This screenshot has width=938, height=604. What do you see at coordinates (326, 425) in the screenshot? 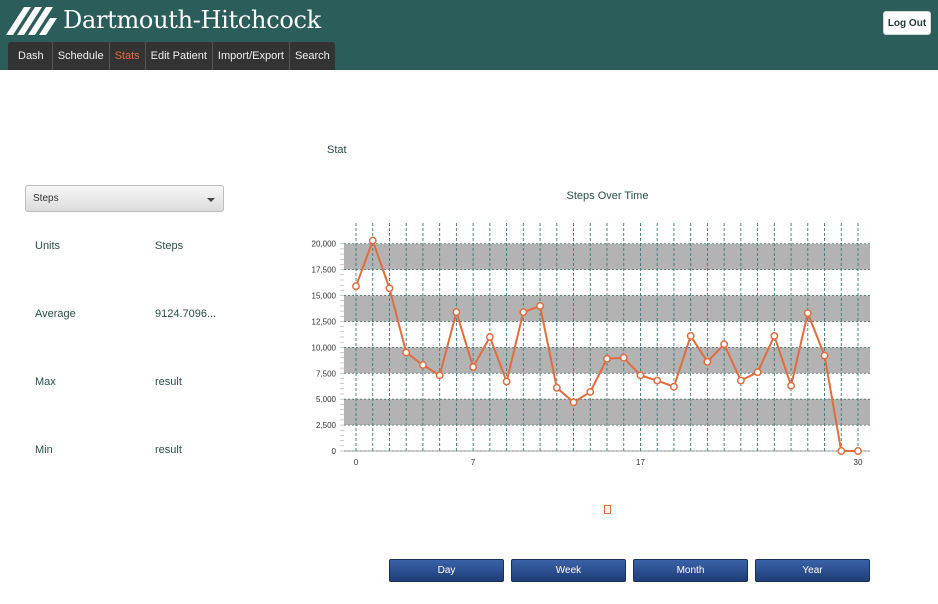
I see `y-tick-label: 2,500` at bounding box center [326, 425].